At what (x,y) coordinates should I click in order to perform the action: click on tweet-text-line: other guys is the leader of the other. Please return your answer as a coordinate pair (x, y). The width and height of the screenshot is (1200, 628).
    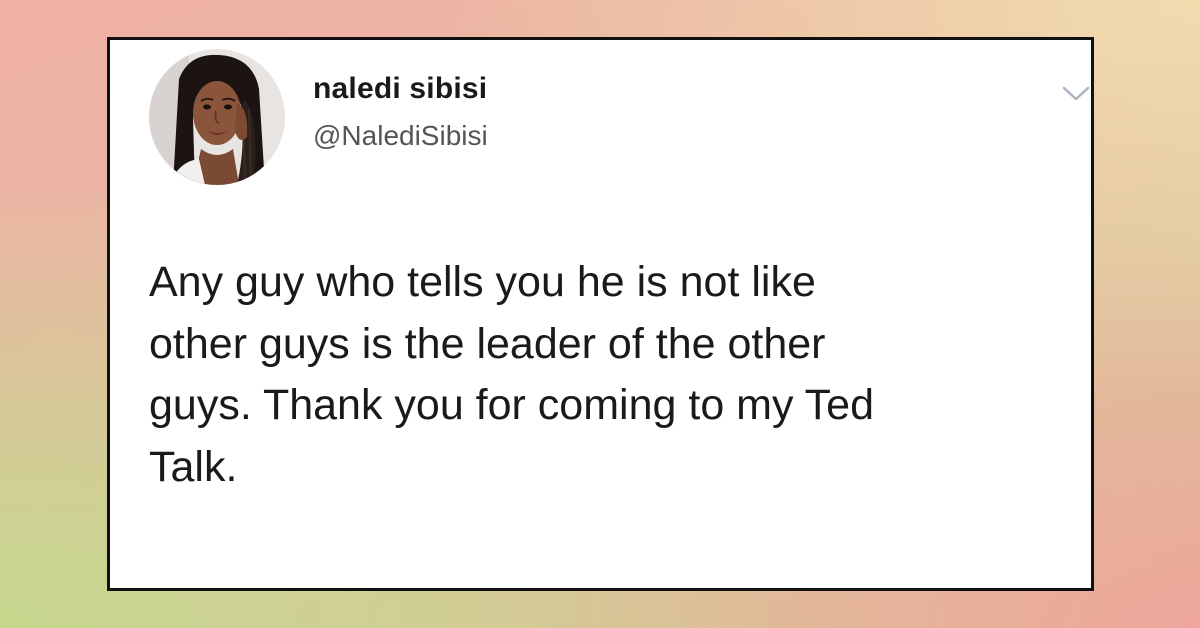
    Looking at the image, I should click on (487, 343).